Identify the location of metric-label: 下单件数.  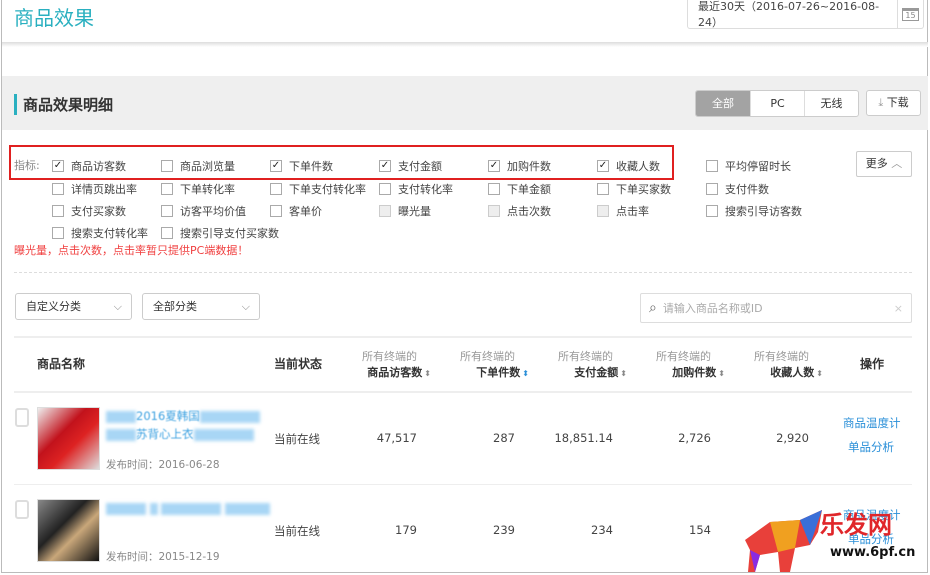
(311, 166).